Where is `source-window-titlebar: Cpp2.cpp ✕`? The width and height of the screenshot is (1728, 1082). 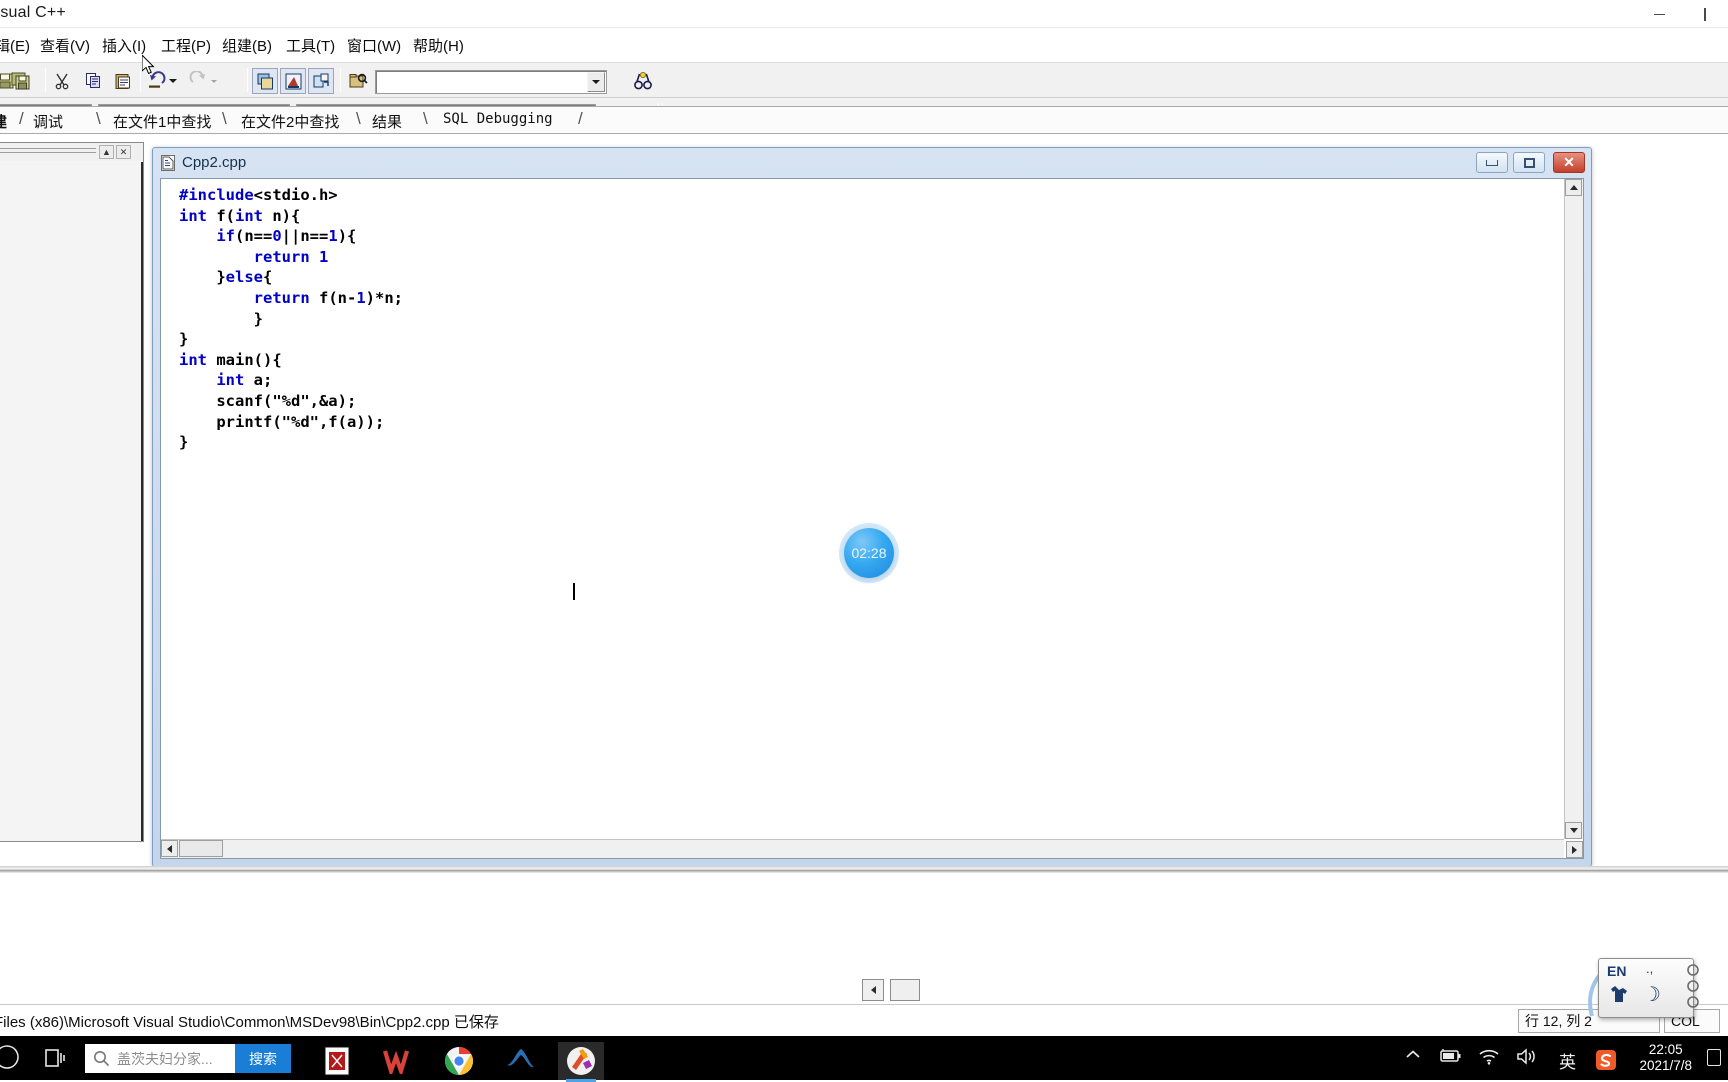
source-window-titlebar: Cpp2.cpp ✕ is located at coordinates (872, 163).